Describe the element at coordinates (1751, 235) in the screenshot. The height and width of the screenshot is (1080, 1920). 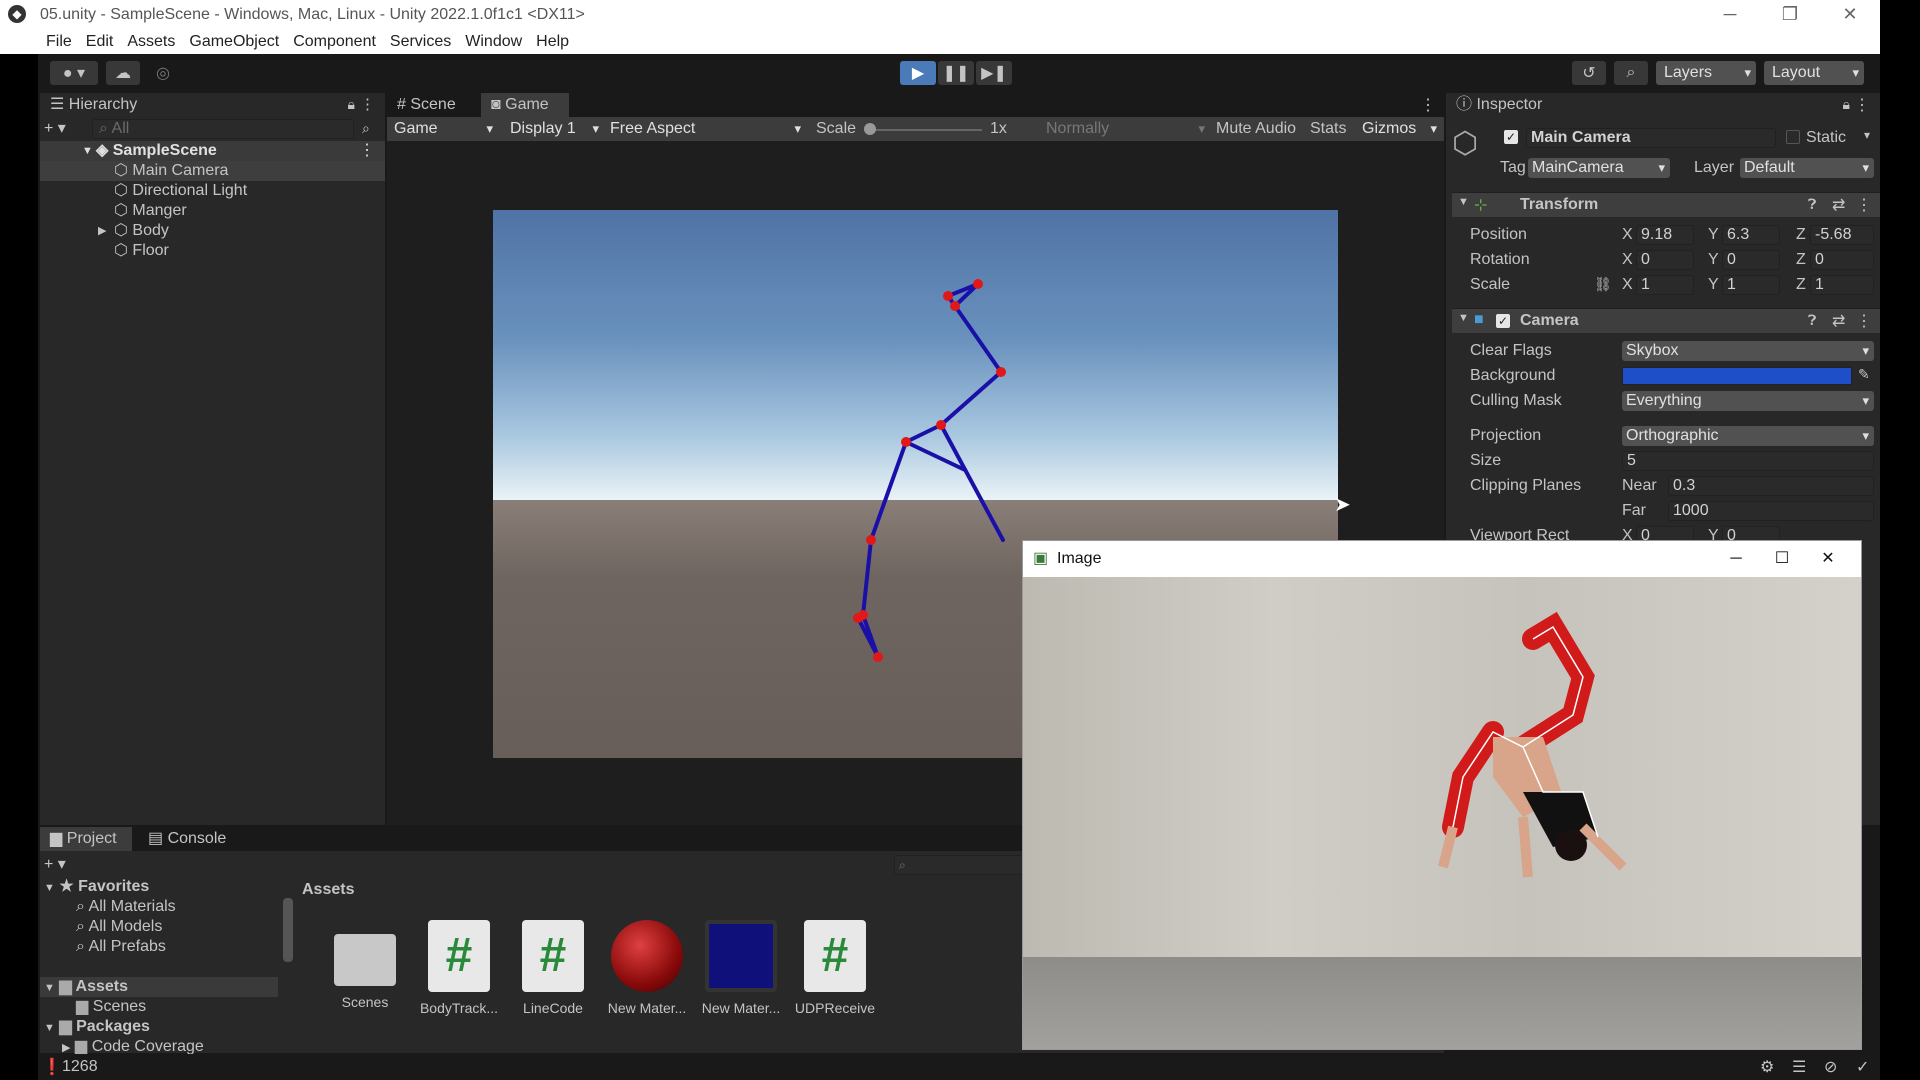
I see `position-y-field: 6.3` at that location.